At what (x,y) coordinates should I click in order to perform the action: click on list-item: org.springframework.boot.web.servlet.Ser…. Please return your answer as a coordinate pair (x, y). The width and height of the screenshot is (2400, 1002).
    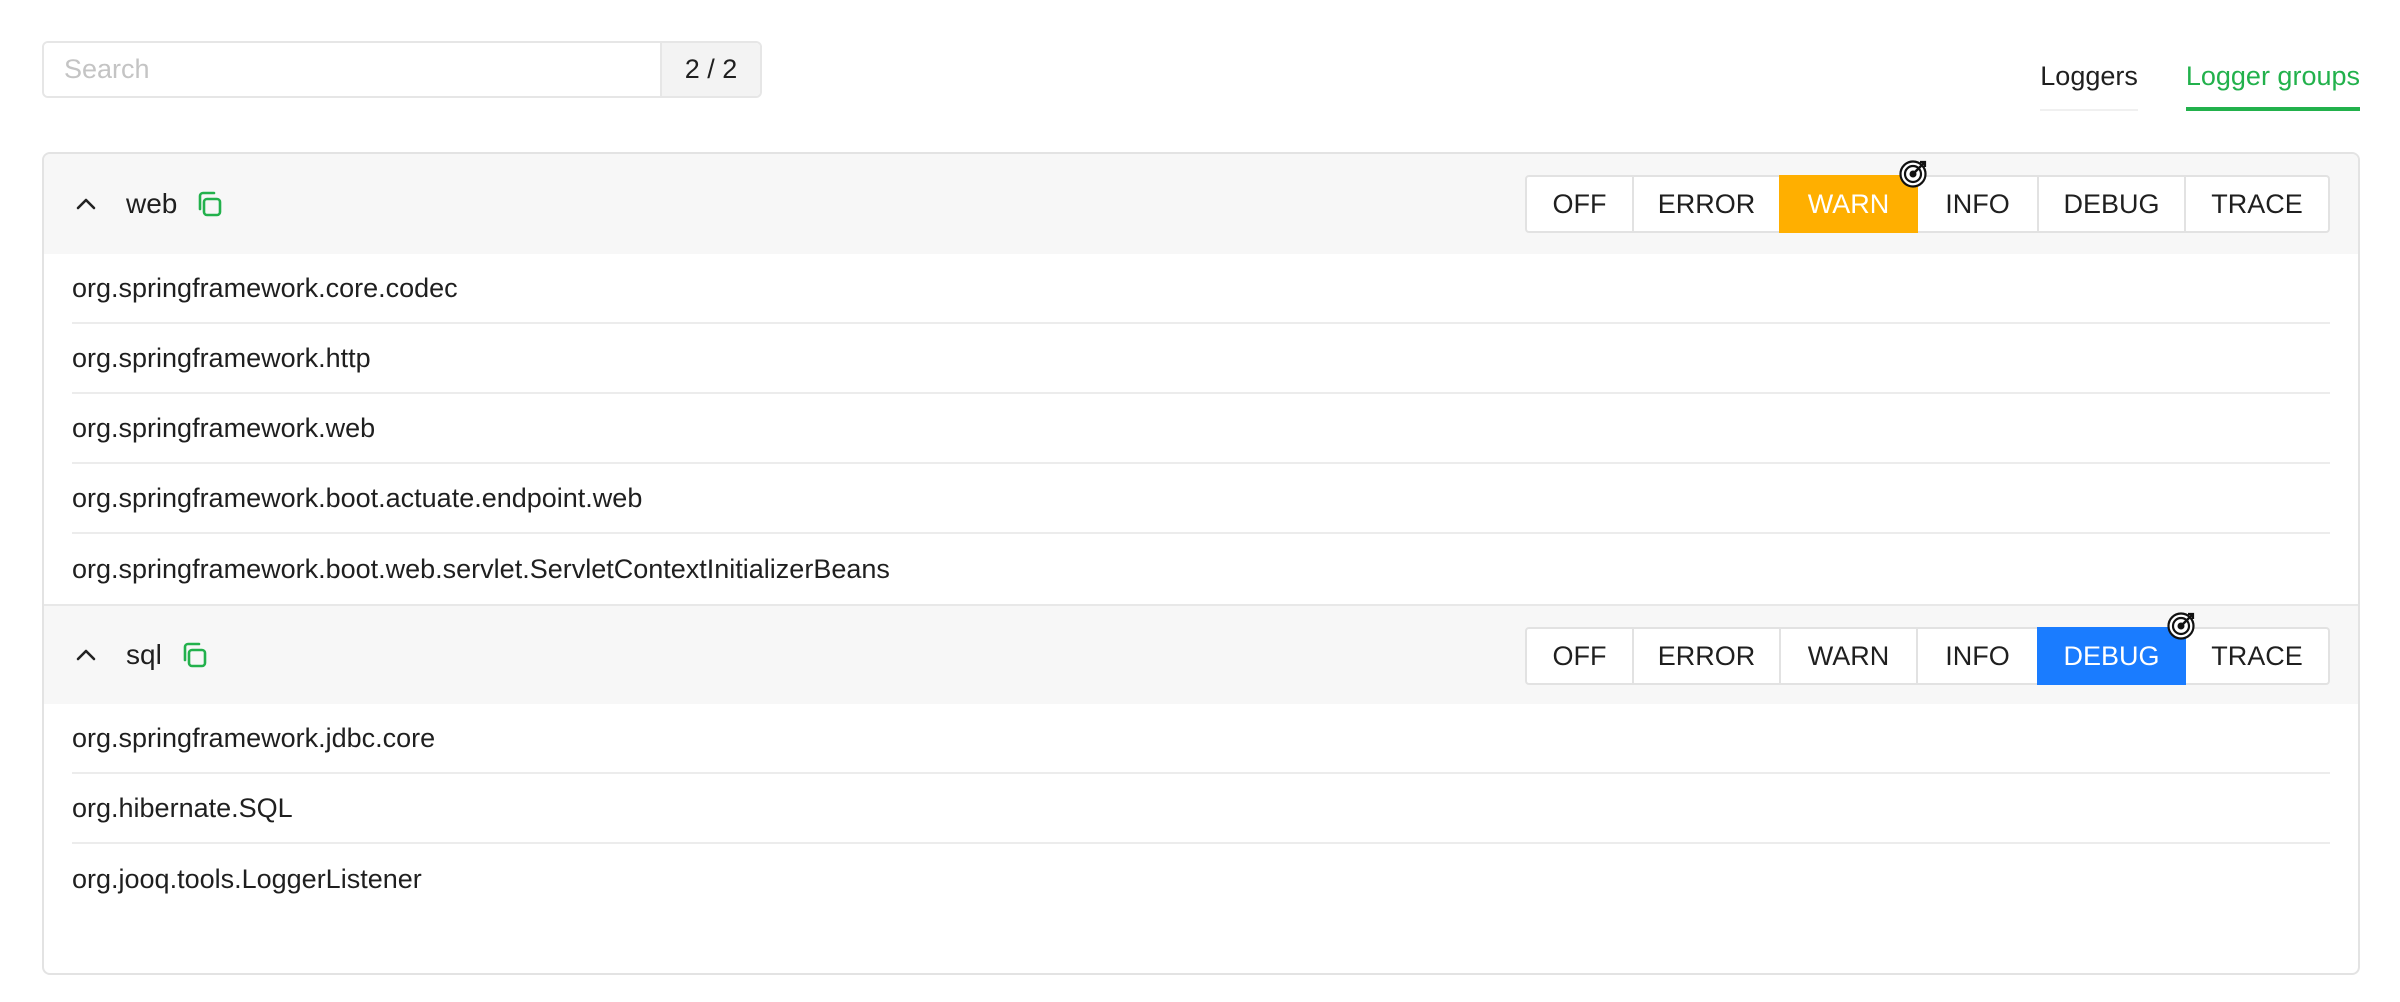
    Looking at the image, I should click on (481, 568).